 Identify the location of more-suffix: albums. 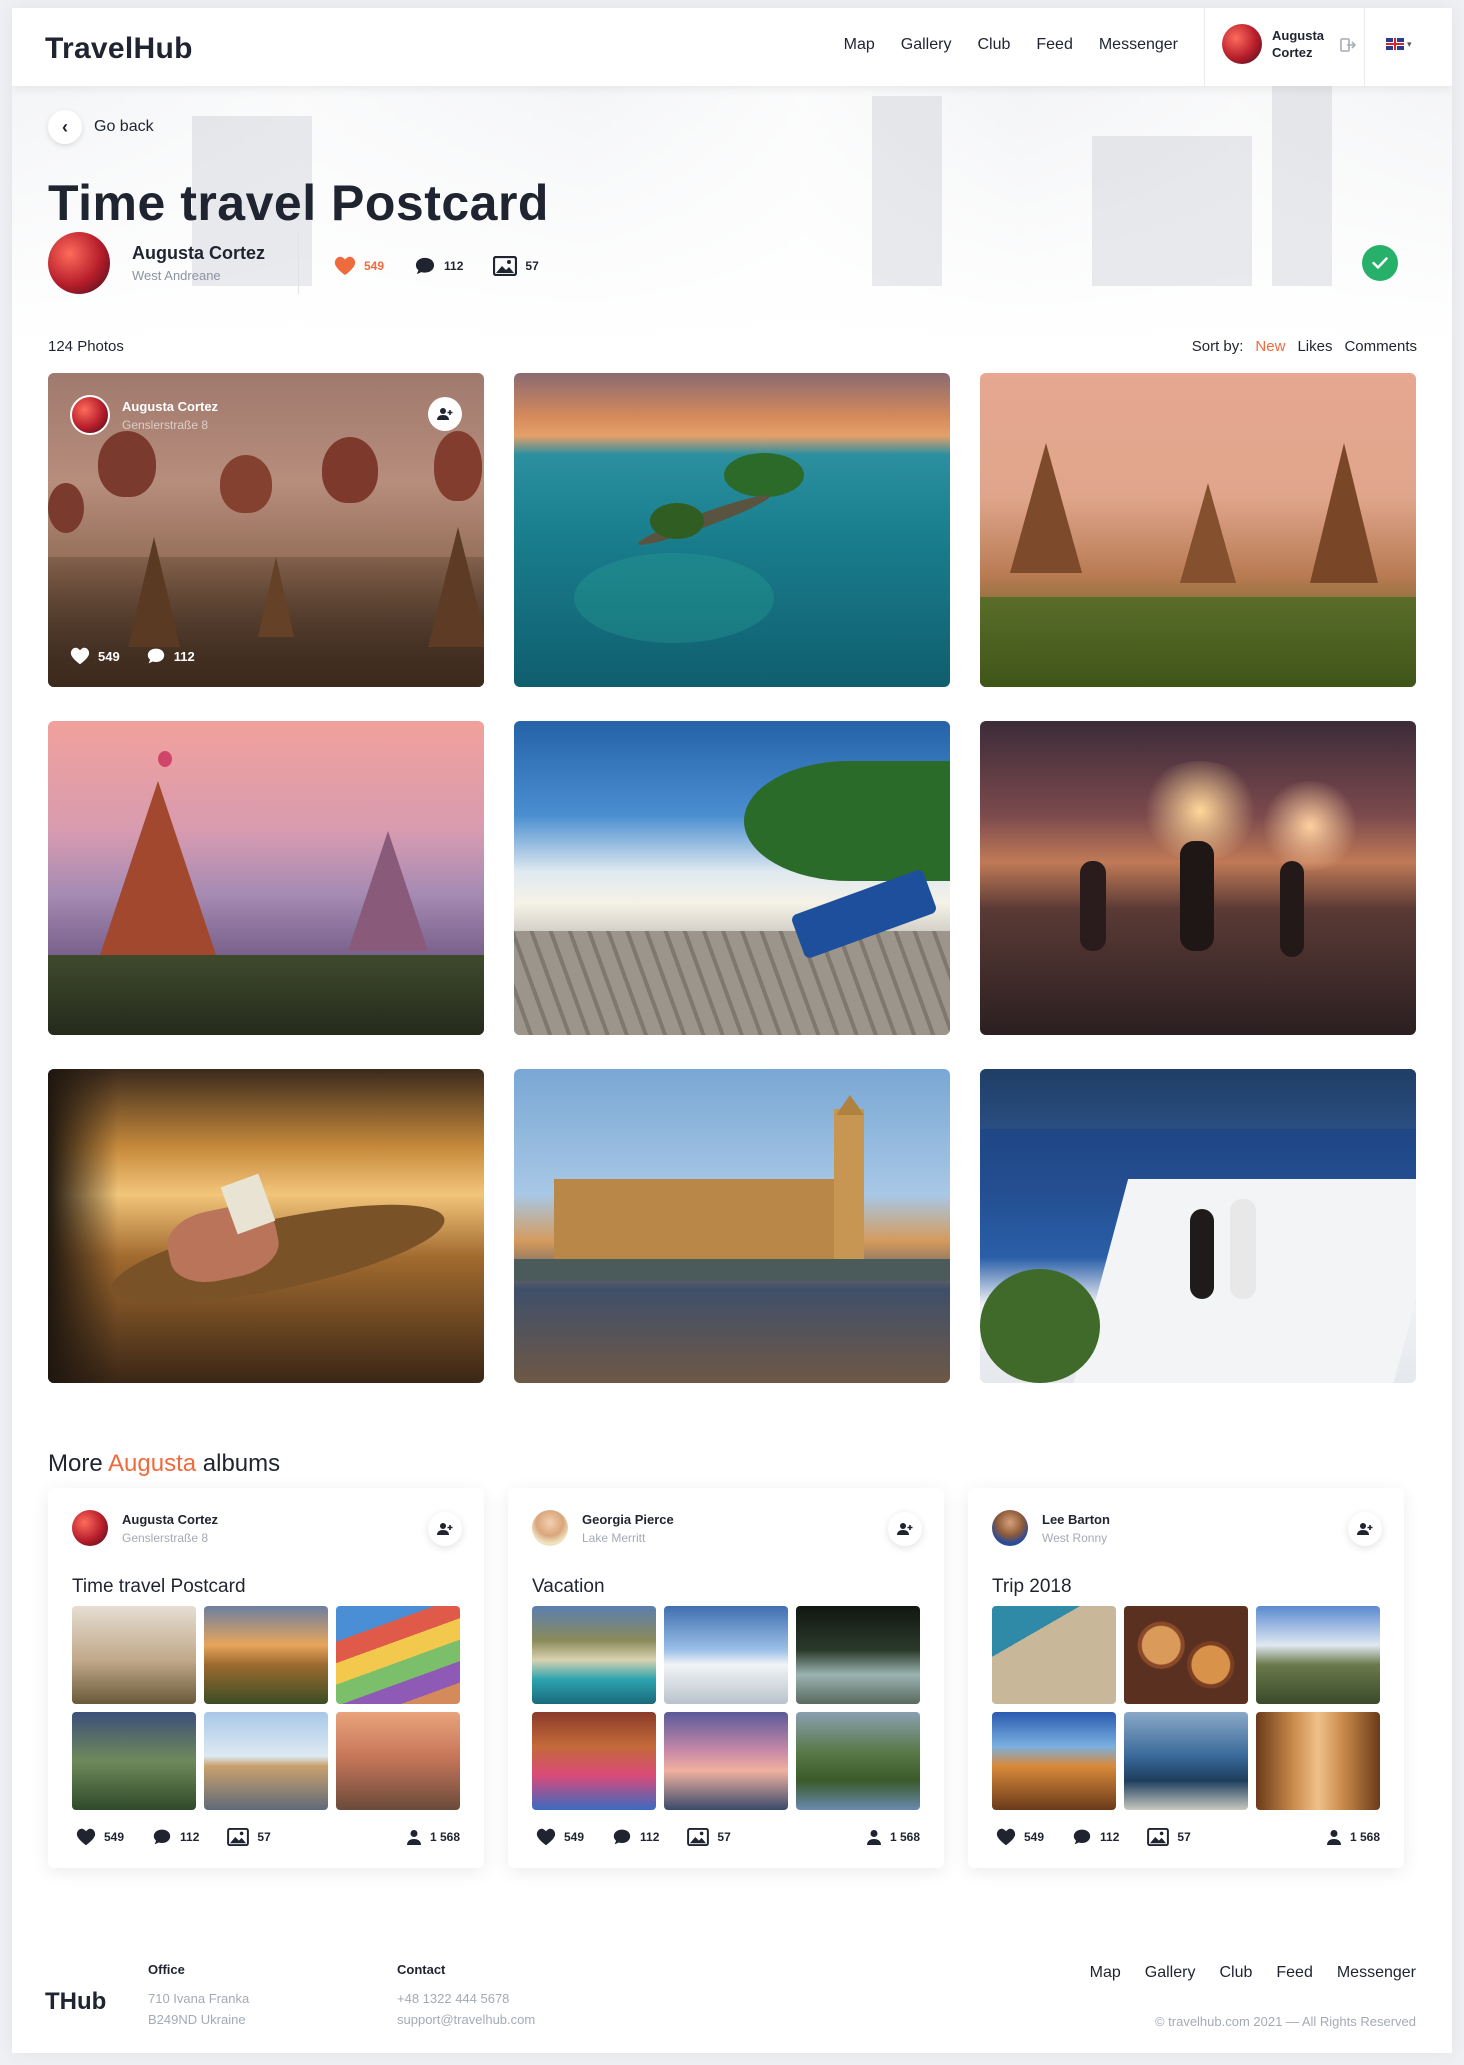
(241, 1463).